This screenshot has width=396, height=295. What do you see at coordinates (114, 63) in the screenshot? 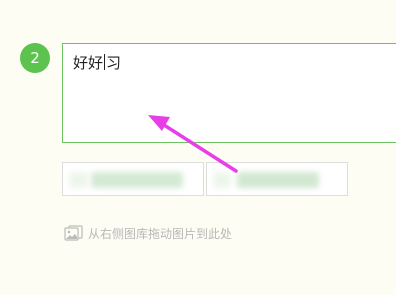
I see `text-after-caret: 习` at bounding box center [114, 63].